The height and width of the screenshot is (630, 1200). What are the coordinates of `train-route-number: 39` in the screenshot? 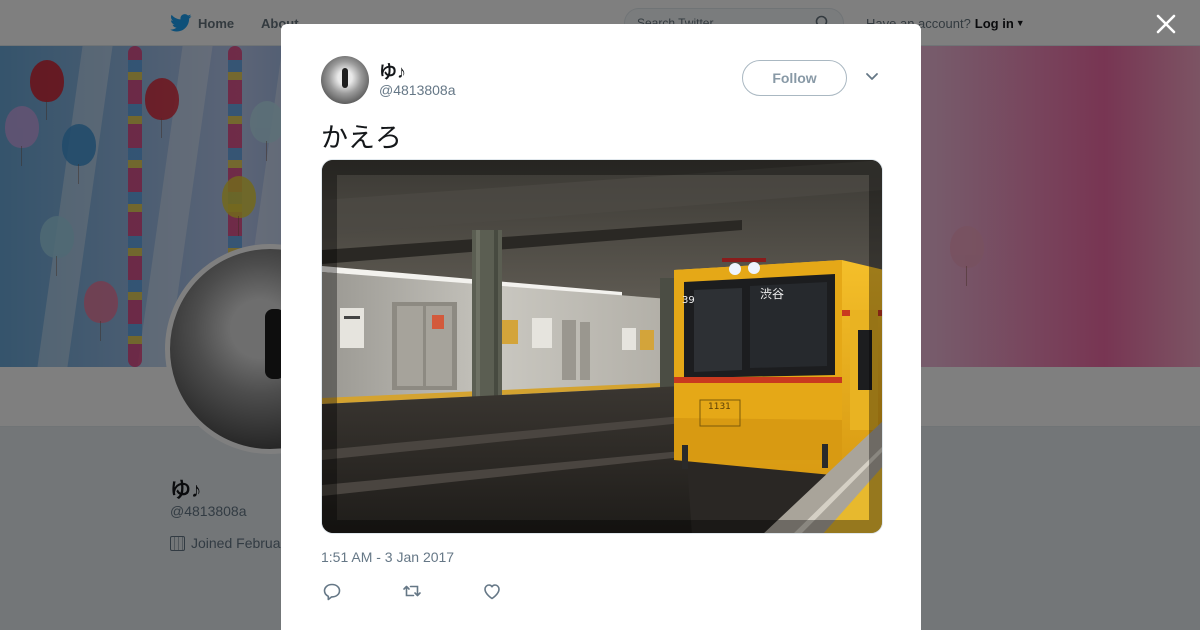 It's located at (688, 300).